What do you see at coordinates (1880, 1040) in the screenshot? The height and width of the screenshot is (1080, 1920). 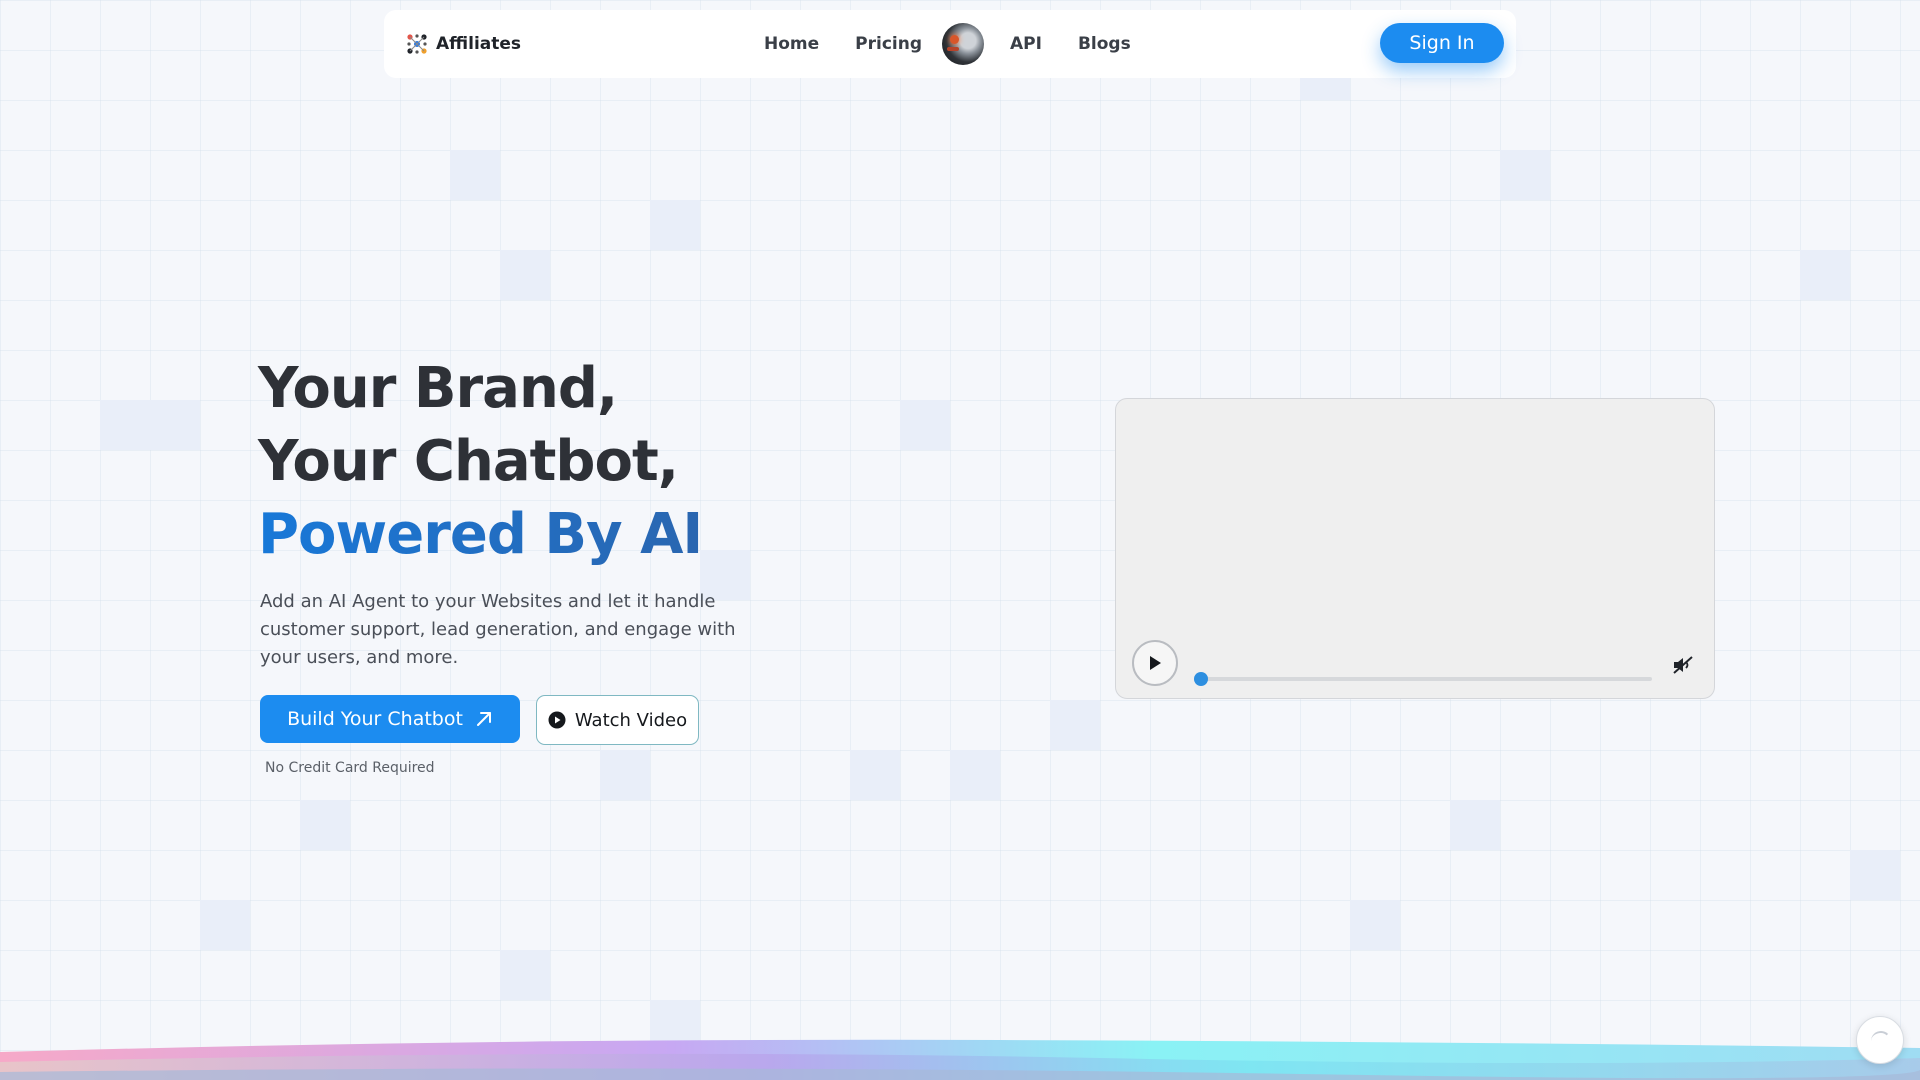 I see `chat-widget-button` at bounding box center [1880, 1040].